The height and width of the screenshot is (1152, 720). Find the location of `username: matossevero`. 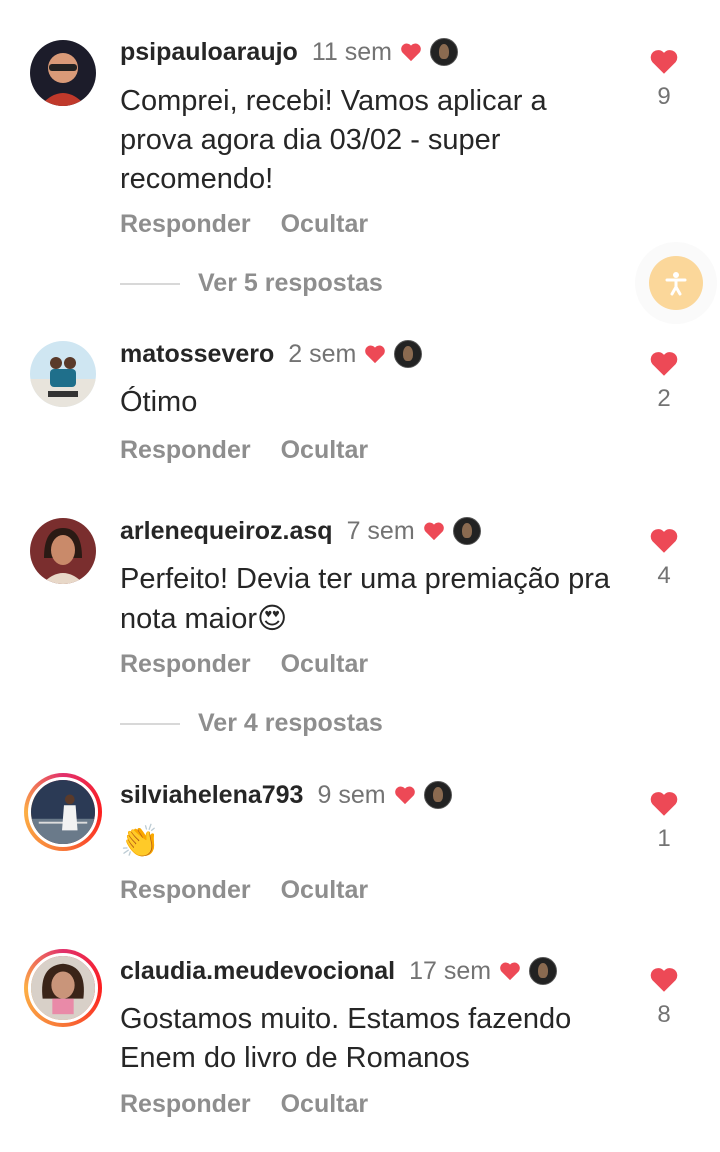

username: matossevero is located at coordinates (197, 354).